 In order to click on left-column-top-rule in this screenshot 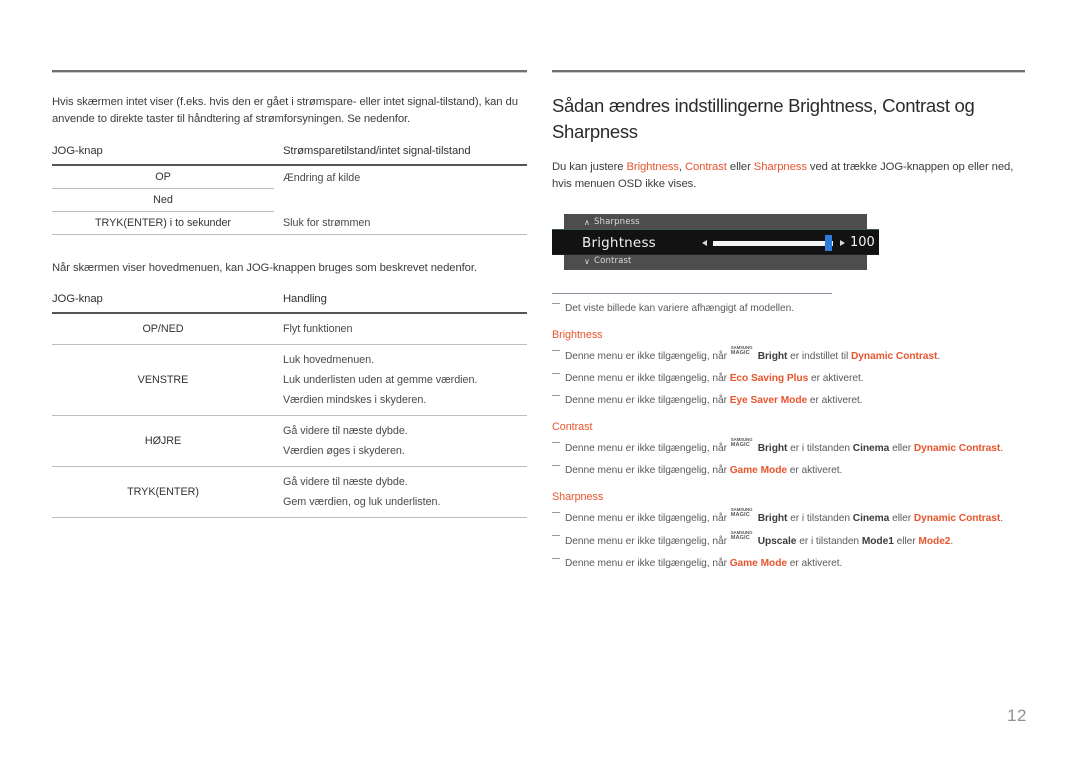, I will do `click(289, 71)`.